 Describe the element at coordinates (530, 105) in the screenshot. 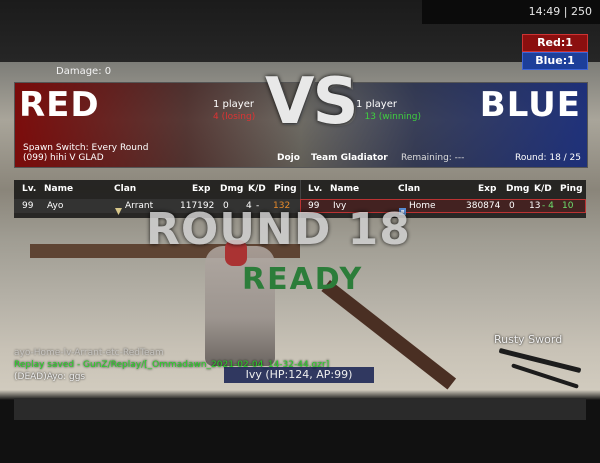

I see `blue-team-title: BLUE` at that location.